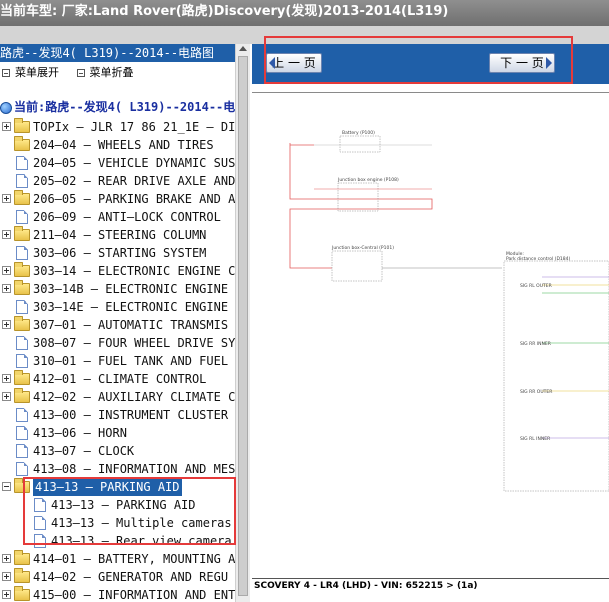 Image resolution: width=609 pixels, height=602 pixels. I want to click on current-model-row: 当前:路虎--发现4( L319)--2014--电路, so click(123, 107).